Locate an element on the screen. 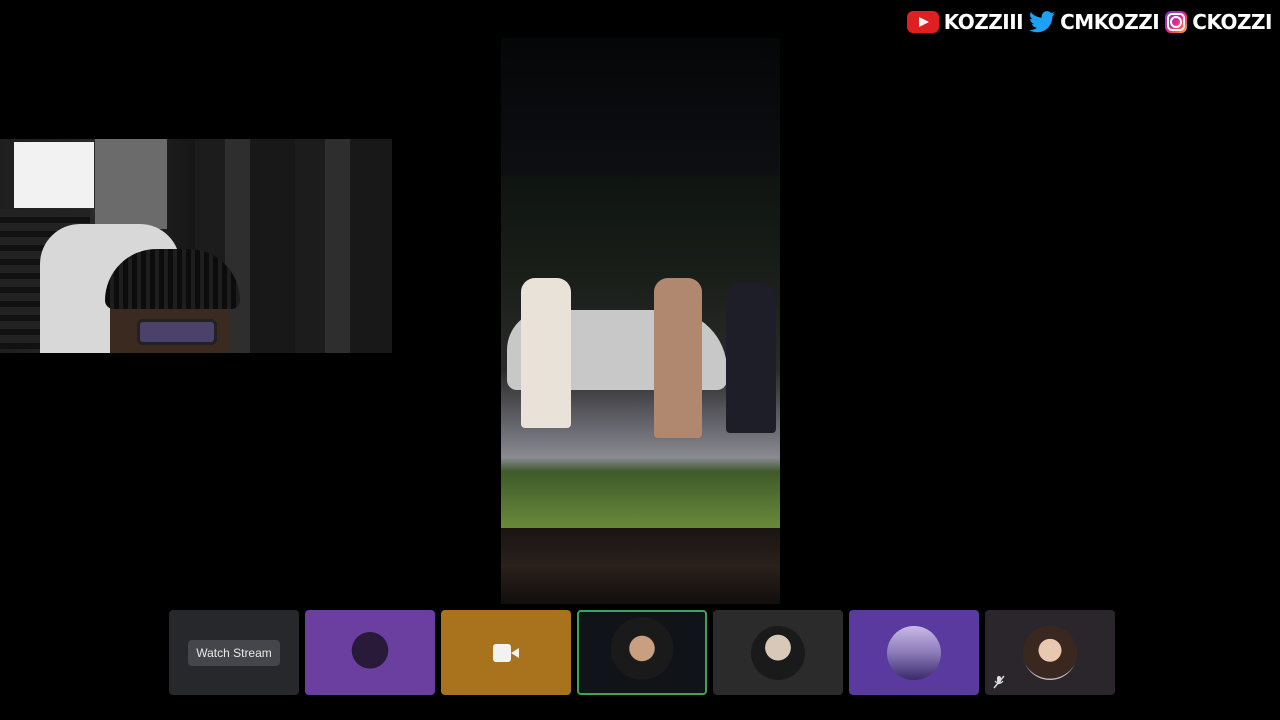 The image size is (1280, 720). social-instagram: CKOZZI is located at coordinates (1218, 22).